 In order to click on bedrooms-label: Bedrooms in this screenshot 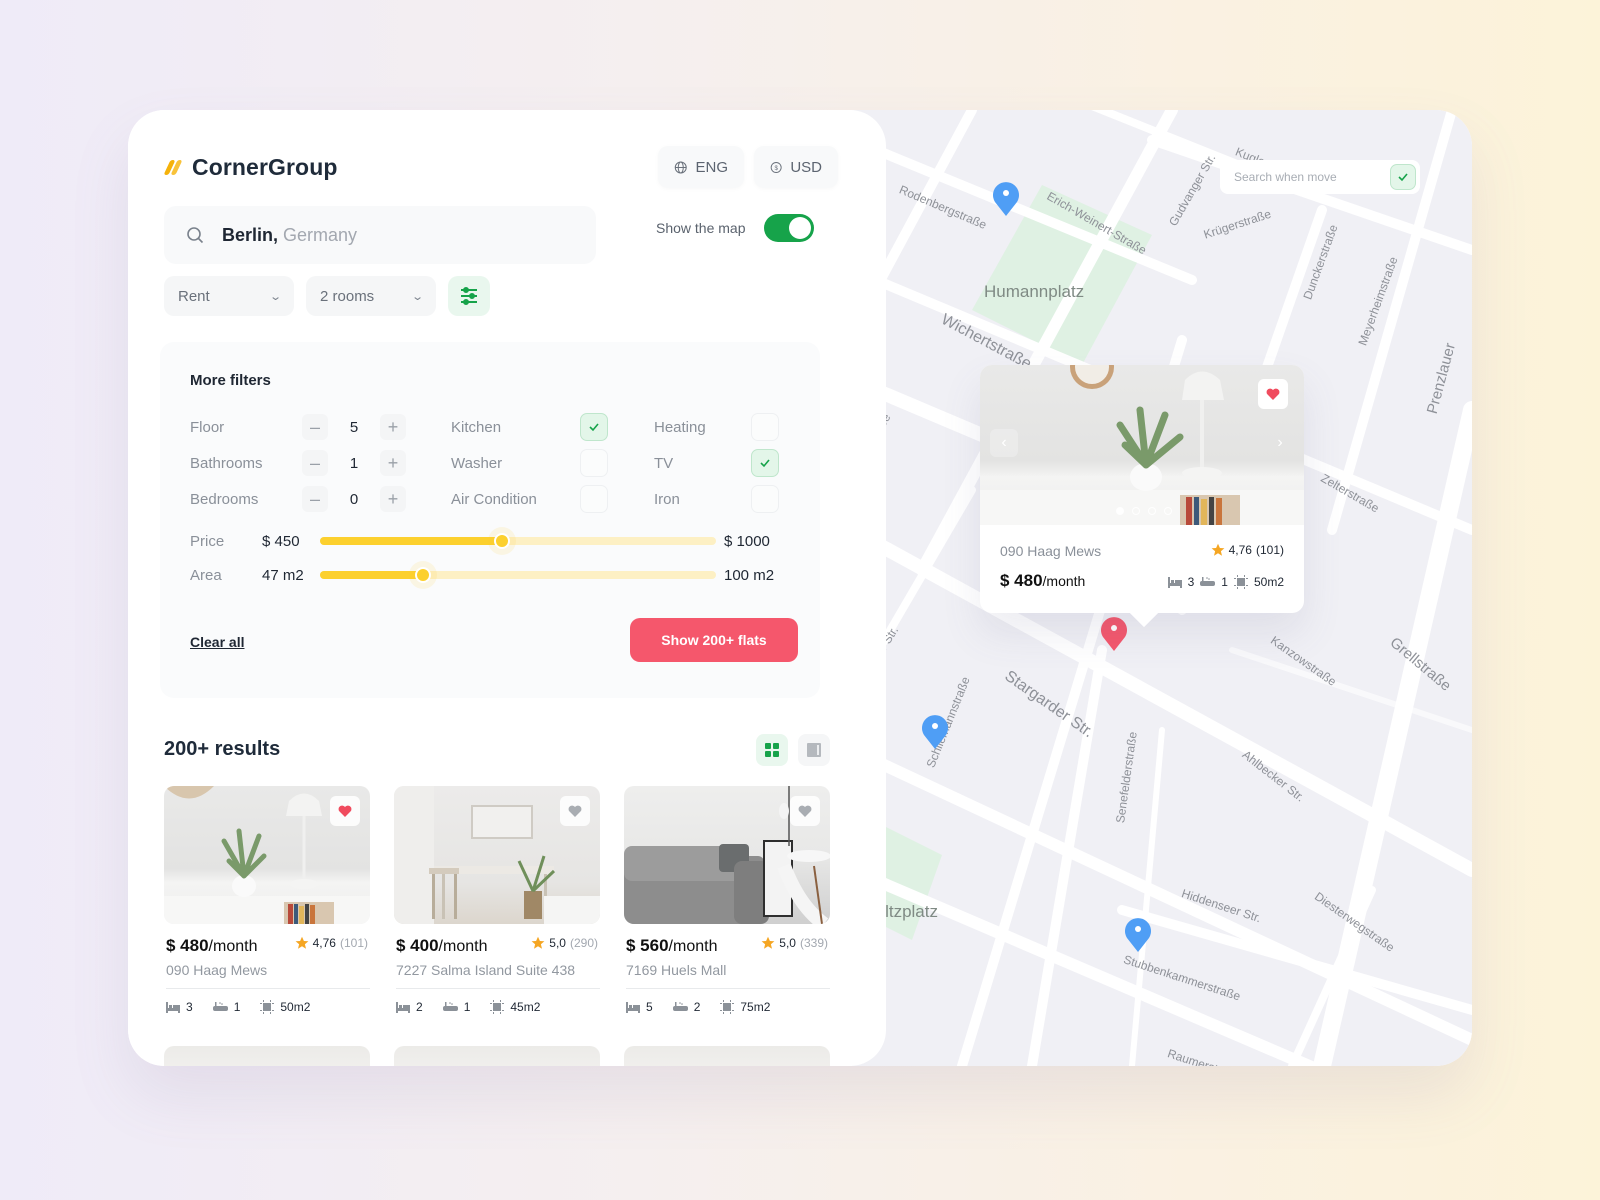, I will do `click(224, 499)`.